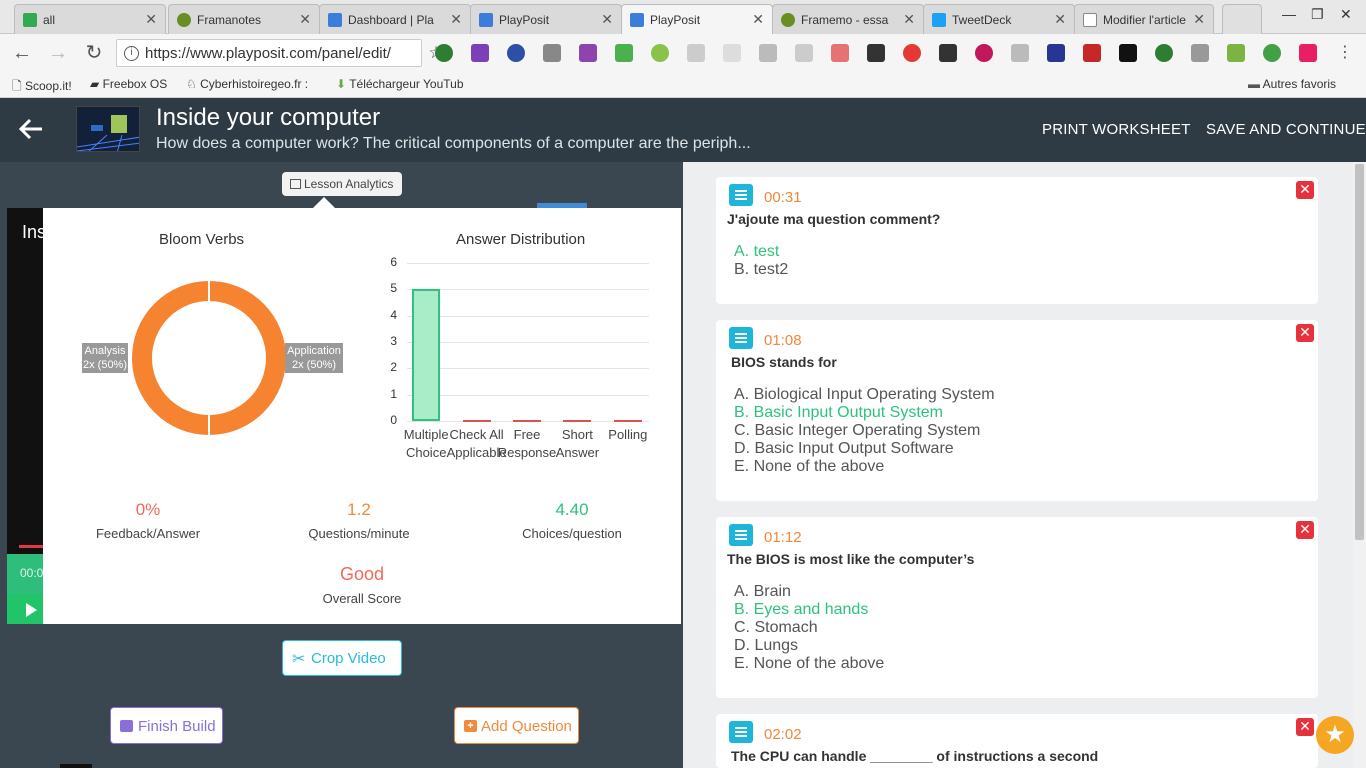 The height and width of the screenshot is (768, 1366). I want to click on tab-label: all, so click(49, 20).